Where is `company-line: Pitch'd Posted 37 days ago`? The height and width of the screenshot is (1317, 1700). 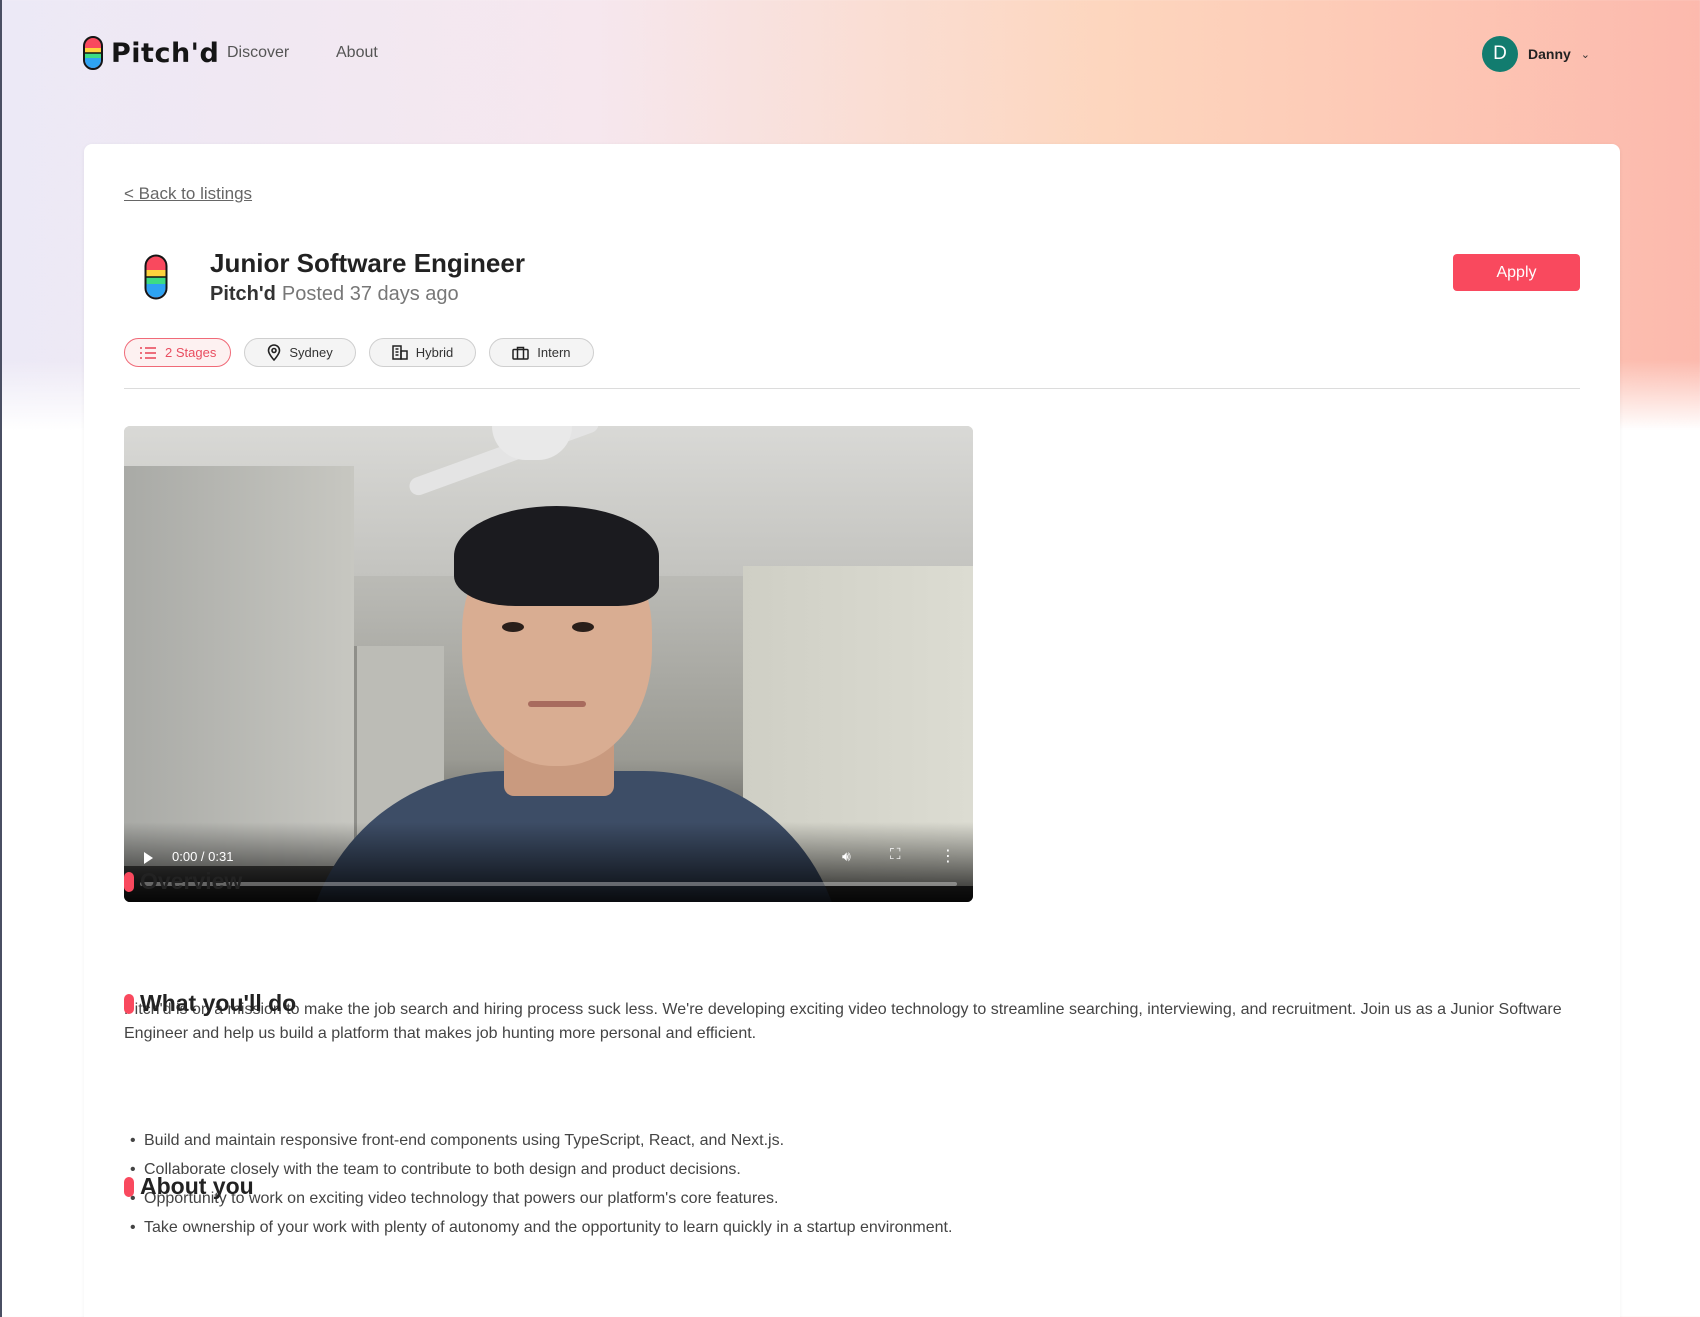 company-line: Pitch'd Posted 37 days ago is located at coordinates (334, 294).